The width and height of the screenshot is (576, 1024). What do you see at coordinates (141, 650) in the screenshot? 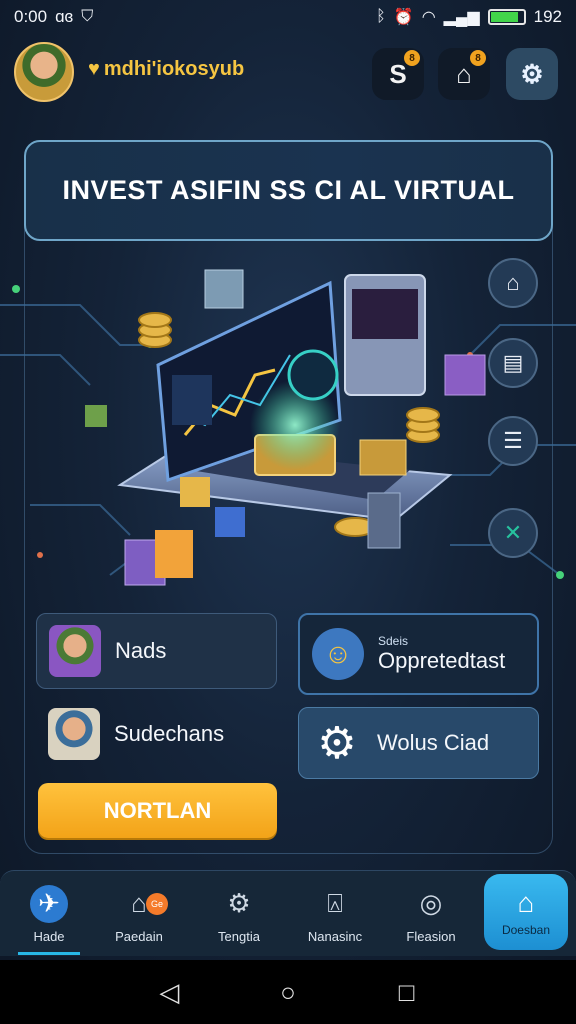
I see `card-nads-label: Nads` at bounding box center [141, 650].